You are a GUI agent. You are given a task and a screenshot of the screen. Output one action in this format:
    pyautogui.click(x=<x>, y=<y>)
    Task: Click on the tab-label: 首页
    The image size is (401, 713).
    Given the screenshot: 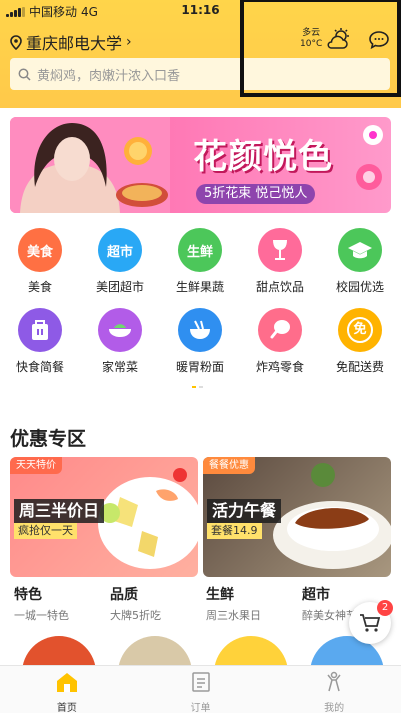 What is the action you would take?
    pyautogui.click(x=66, y=708)
    